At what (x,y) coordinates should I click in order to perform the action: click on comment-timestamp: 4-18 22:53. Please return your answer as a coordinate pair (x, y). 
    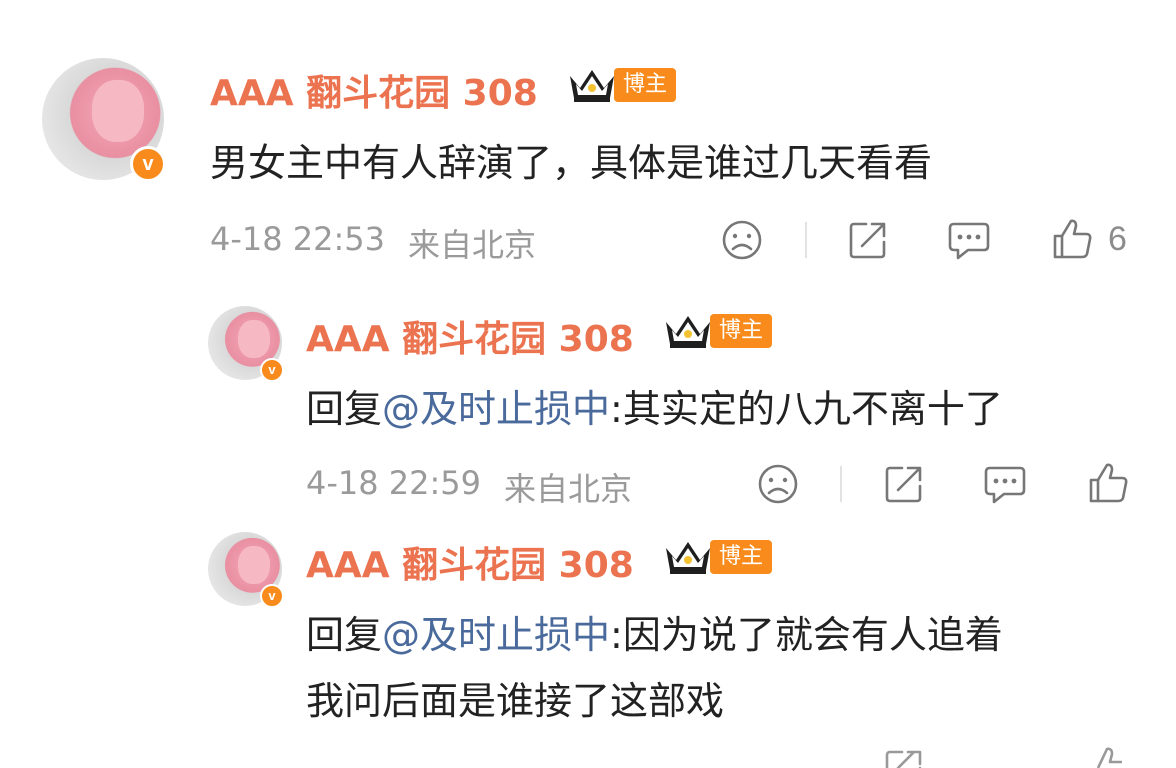
    Looking at the image, I should click on (298, 239).